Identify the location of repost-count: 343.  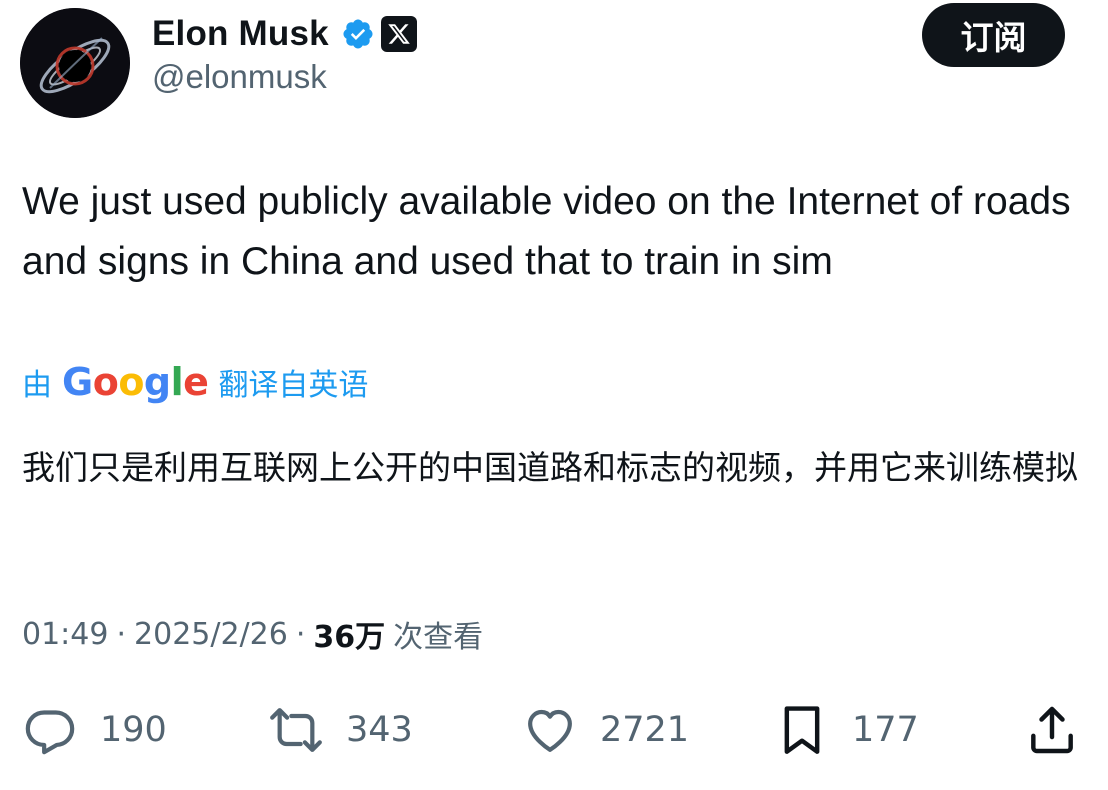
(379, 730).